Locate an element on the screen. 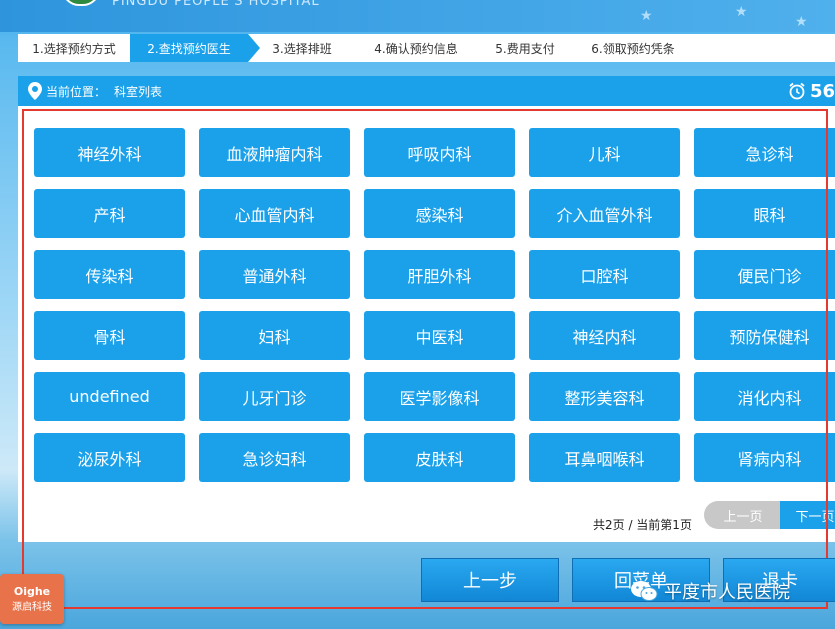 This screenshot has width=835, height=629. hospital-logo is located at coordinates (81, 3).